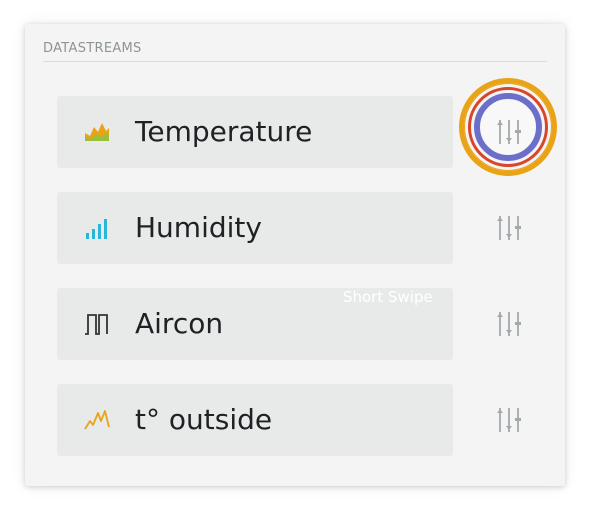 This screenshot has height=510, width=592. Describe the element at coordinates (97, 324) in the screenshot. I see `square-wave-icon` at that location.